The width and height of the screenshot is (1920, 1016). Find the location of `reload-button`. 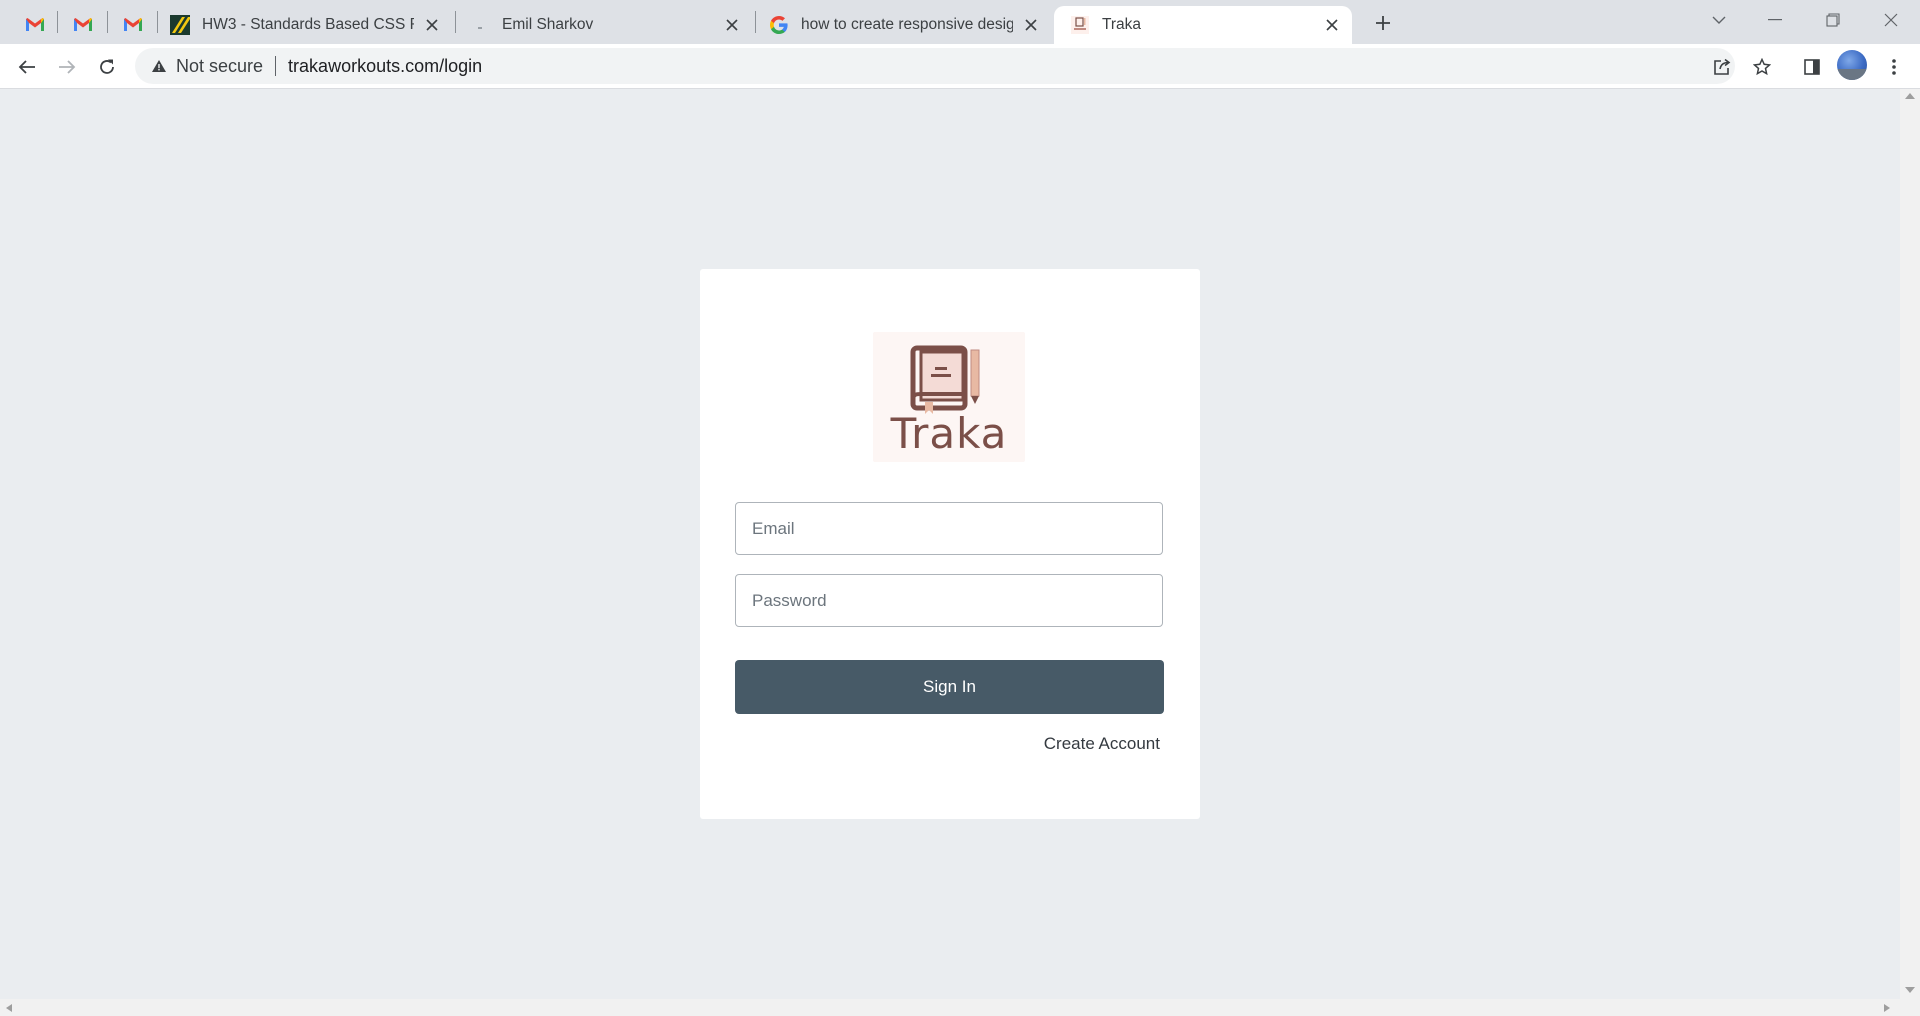

reload-button is located at coordinates (107, 67).